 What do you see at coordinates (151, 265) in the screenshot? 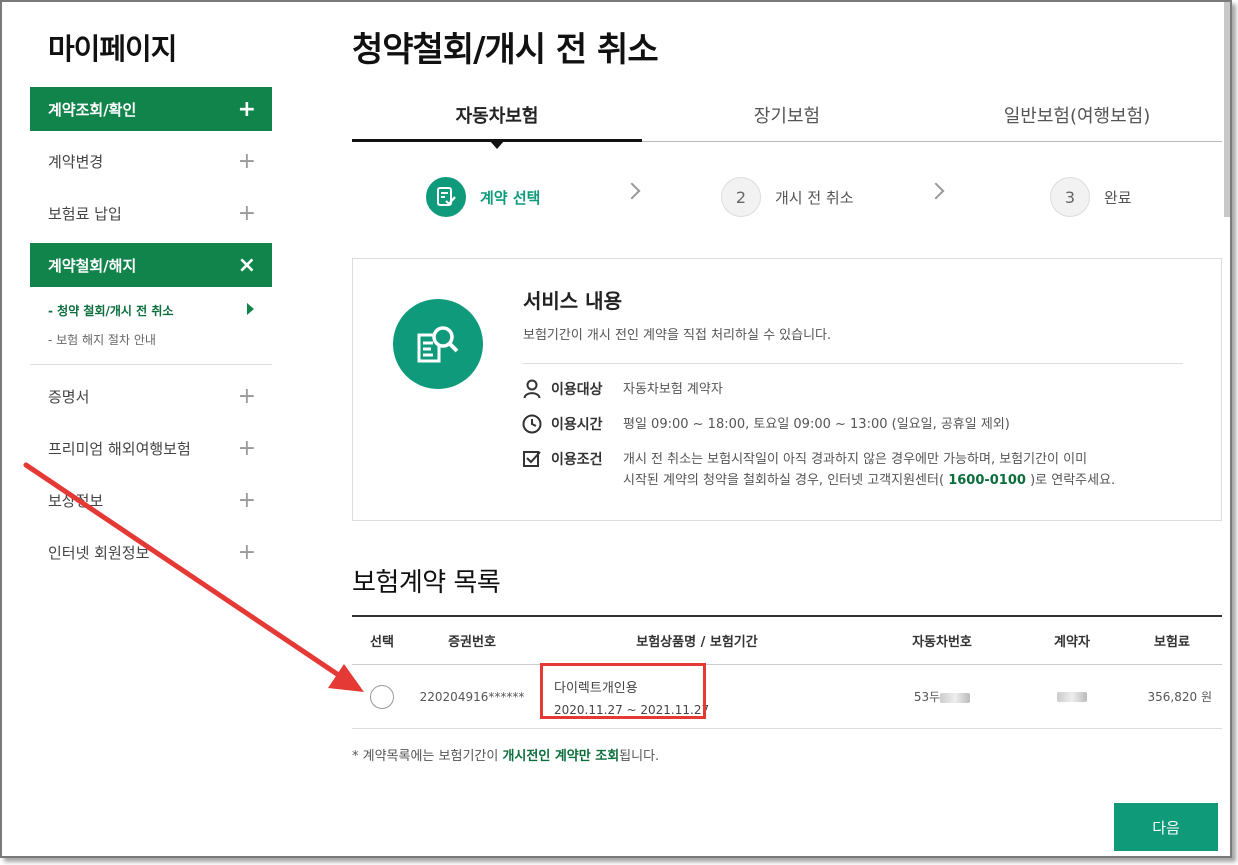
I see `sidebar-item-withdrawal-cancel: 계약철회/해지 ×` at bounding box center [151, 265].